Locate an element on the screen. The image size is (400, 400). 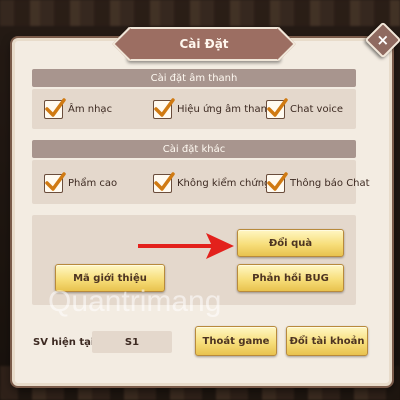
server-value: S1 is located at coordinates (132, 342).